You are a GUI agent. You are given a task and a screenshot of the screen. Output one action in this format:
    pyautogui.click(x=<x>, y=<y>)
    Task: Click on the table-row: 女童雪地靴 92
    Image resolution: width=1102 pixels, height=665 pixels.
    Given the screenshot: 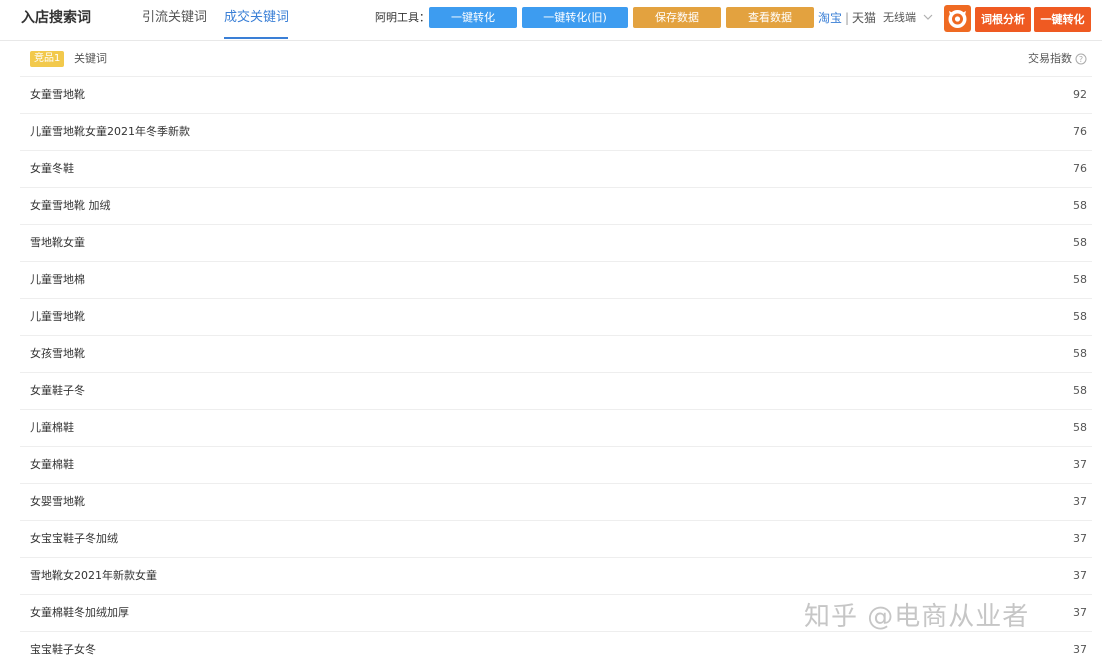 What is the action you would take?
    pyautogui.click(x=556, y=95)
    